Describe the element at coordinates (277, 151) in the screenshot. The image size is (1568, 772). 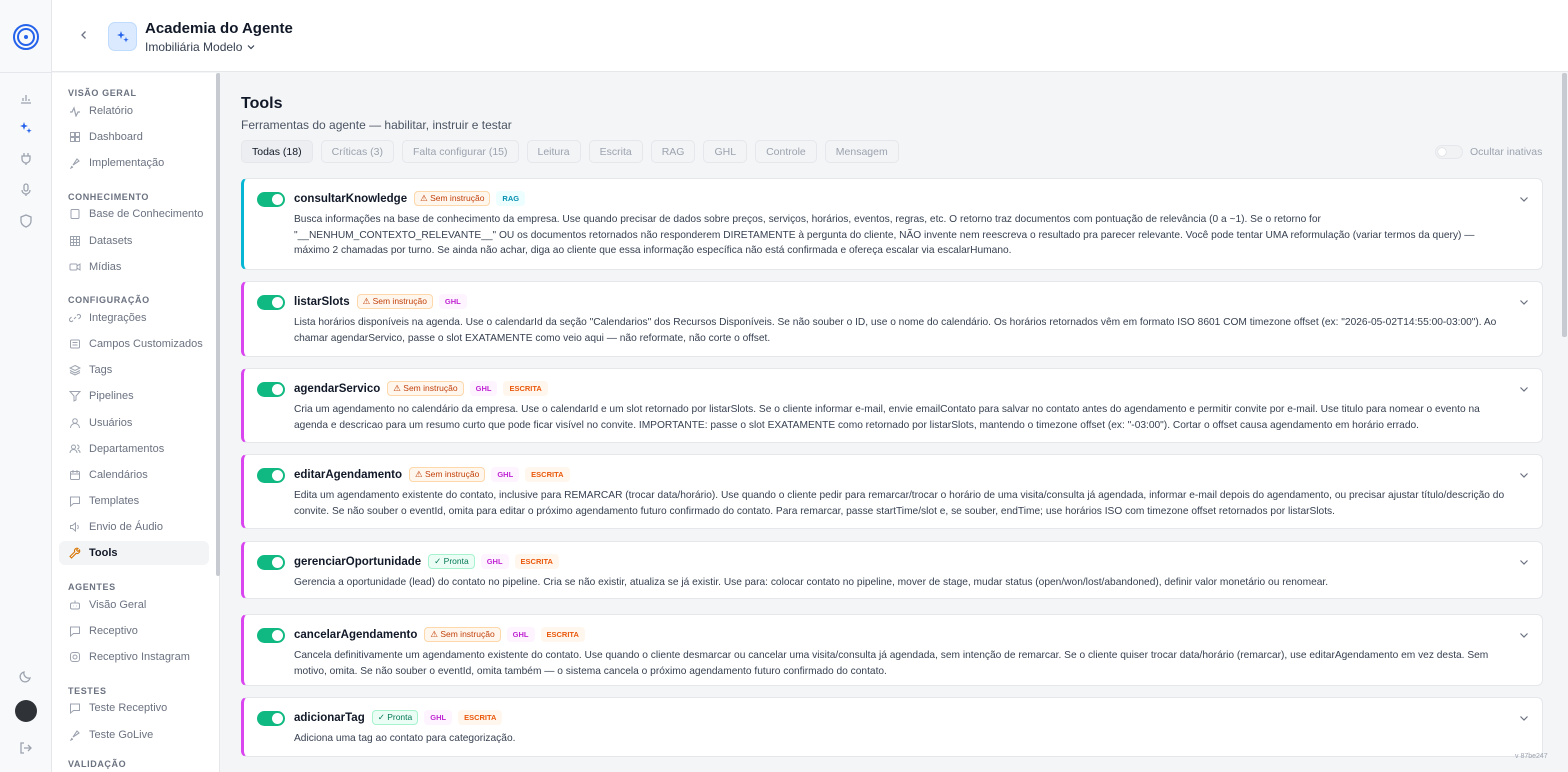
I see `filter-chip: Todas (18)` at that location.